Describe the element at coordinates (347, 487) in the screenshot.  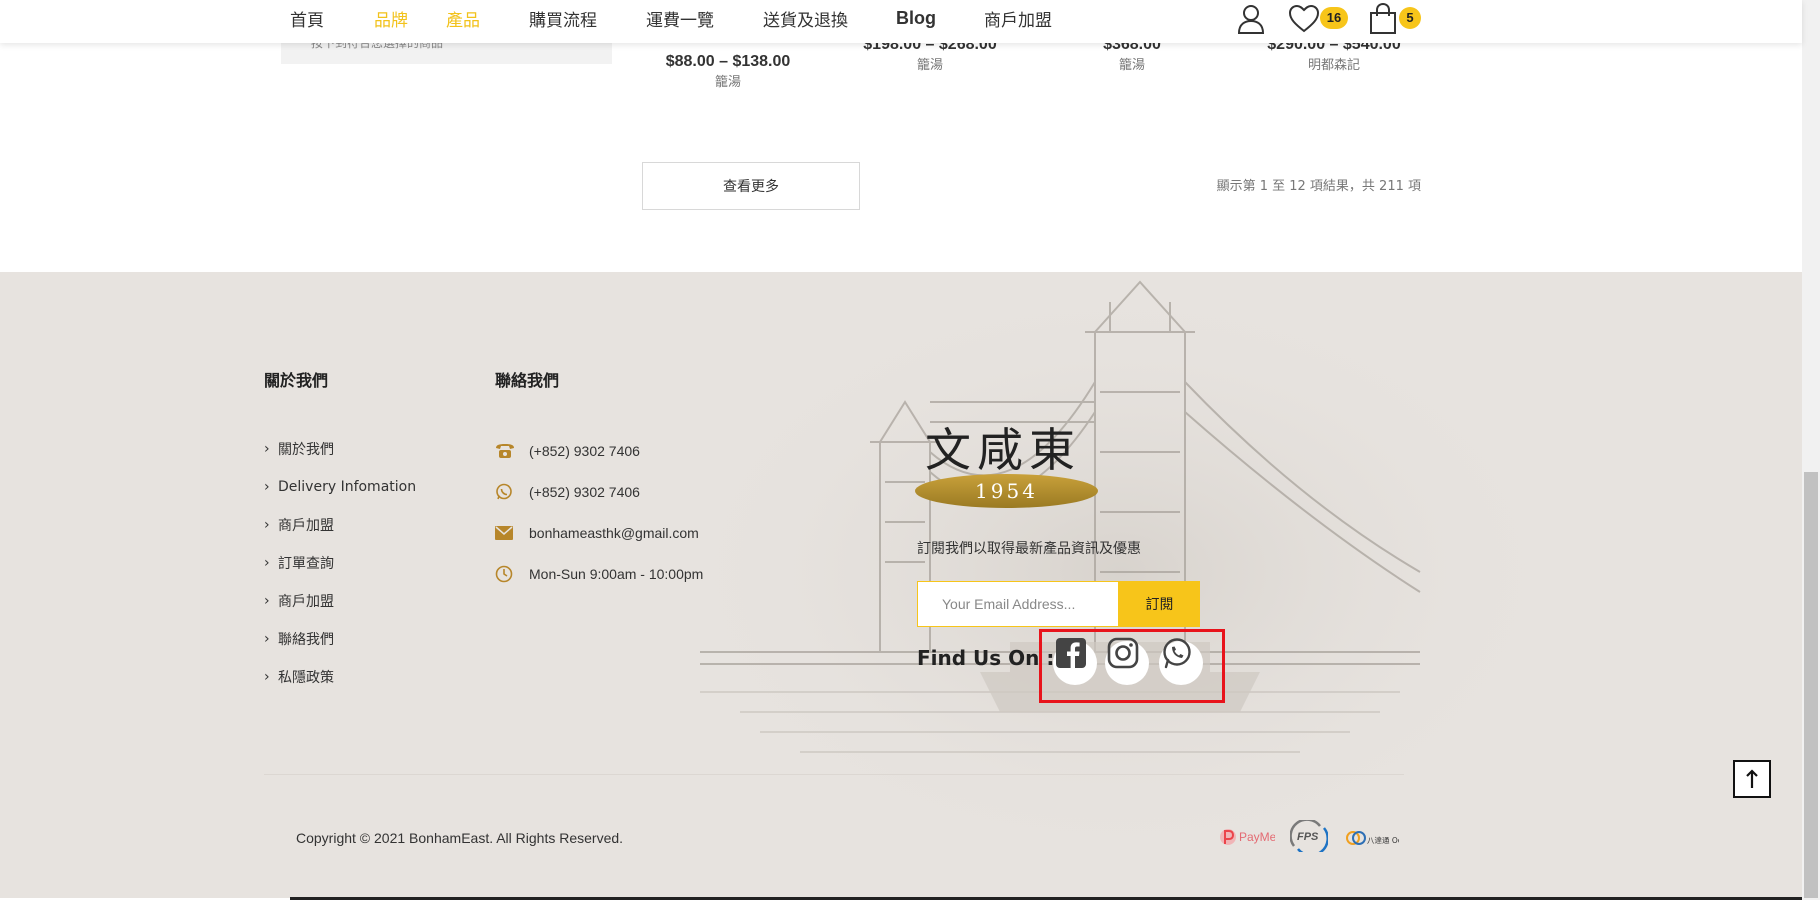
I see `delivery-info-label: Delivery Infomation` at that location.